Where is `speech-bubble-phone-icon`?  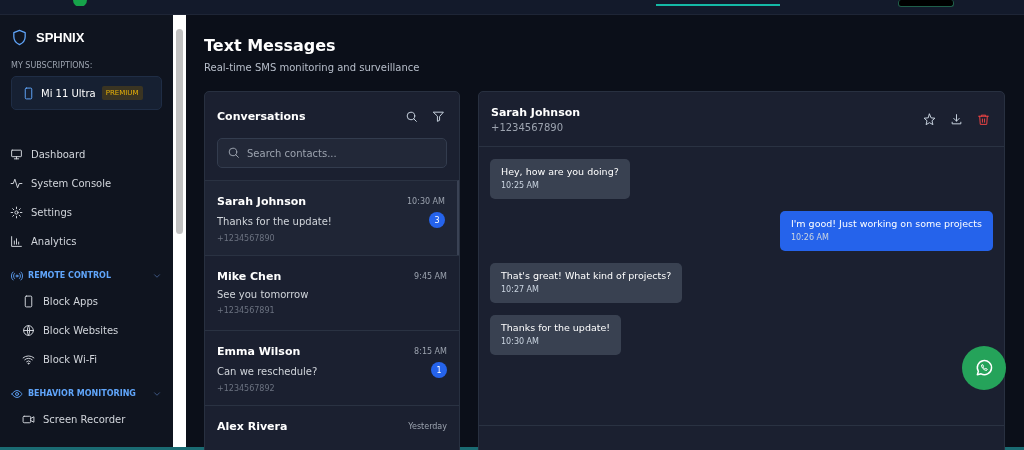
speech-bubble-phone-icon is located at coordinates (984, 368).